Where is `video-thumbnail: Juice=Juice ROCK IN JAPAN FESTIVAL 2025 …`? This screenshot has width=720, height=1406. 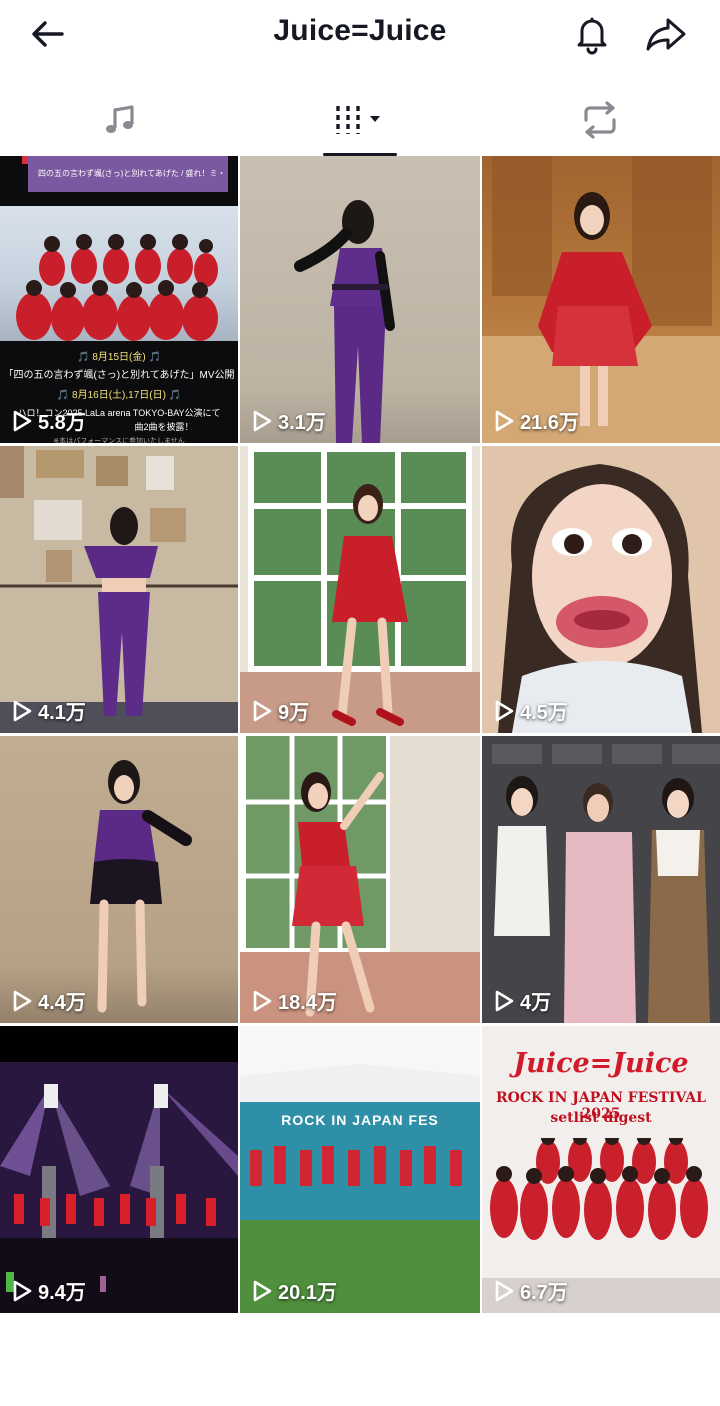 video-thumbnail: Juice=Juice ROCK IN JAPAN FESTIVAL 2025 … is located at coordinates (601, 1169).